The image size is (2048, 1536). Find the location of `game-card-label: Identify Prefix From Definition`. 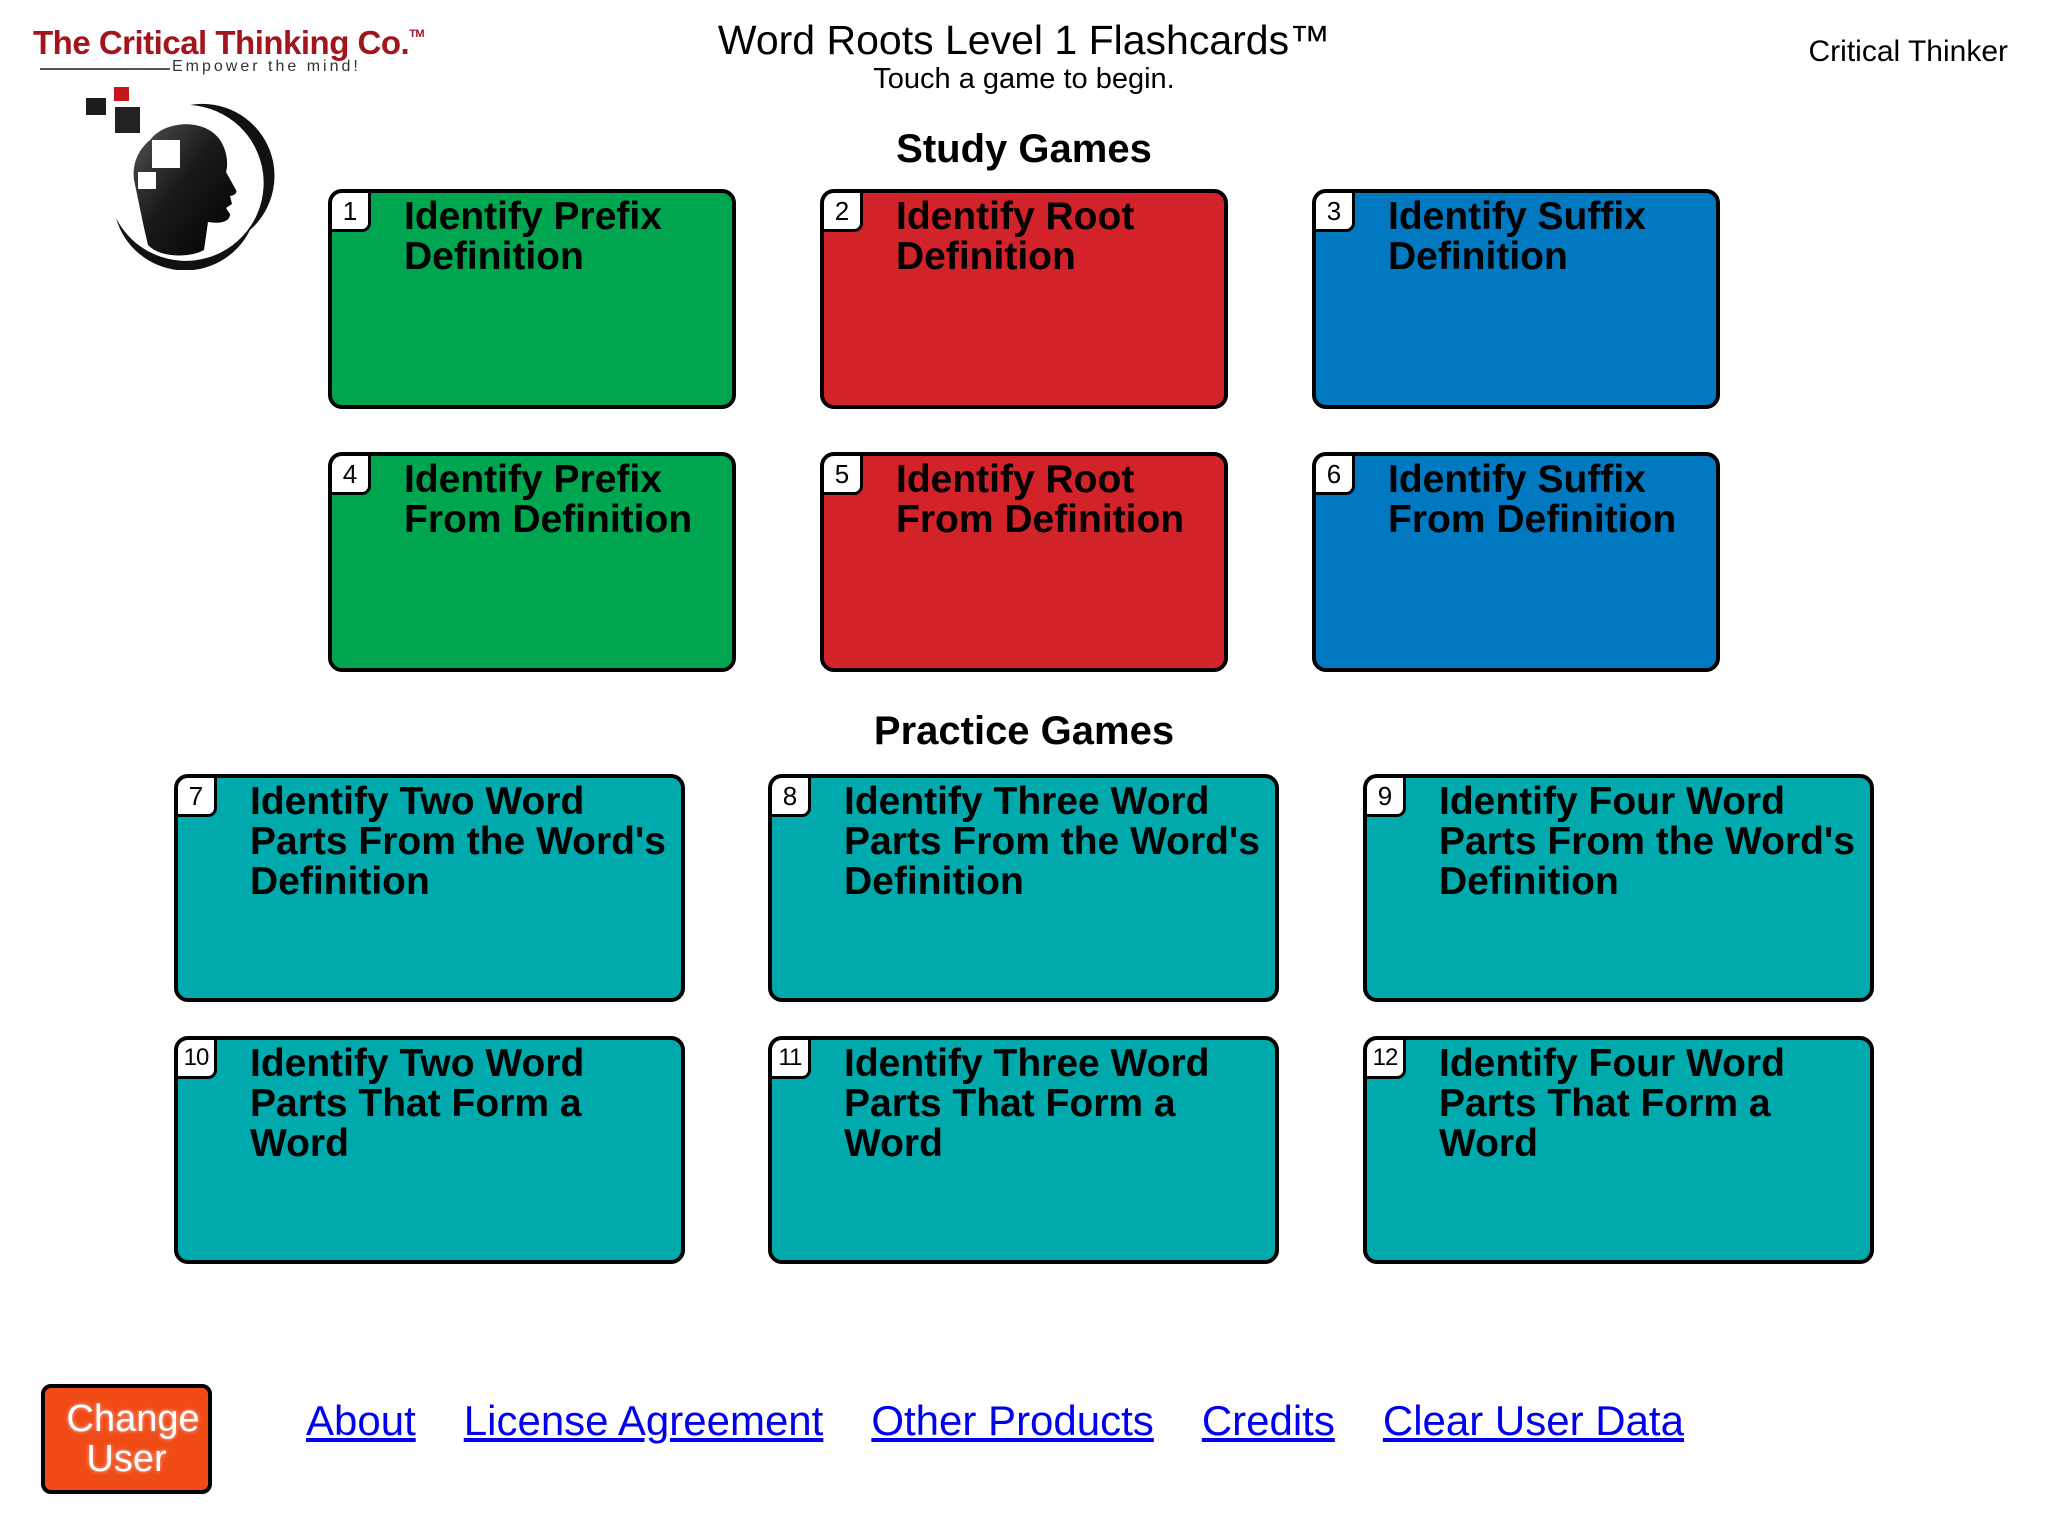

game-card-label: Identify Prefix From Definition is located at coordinates (548, 499).